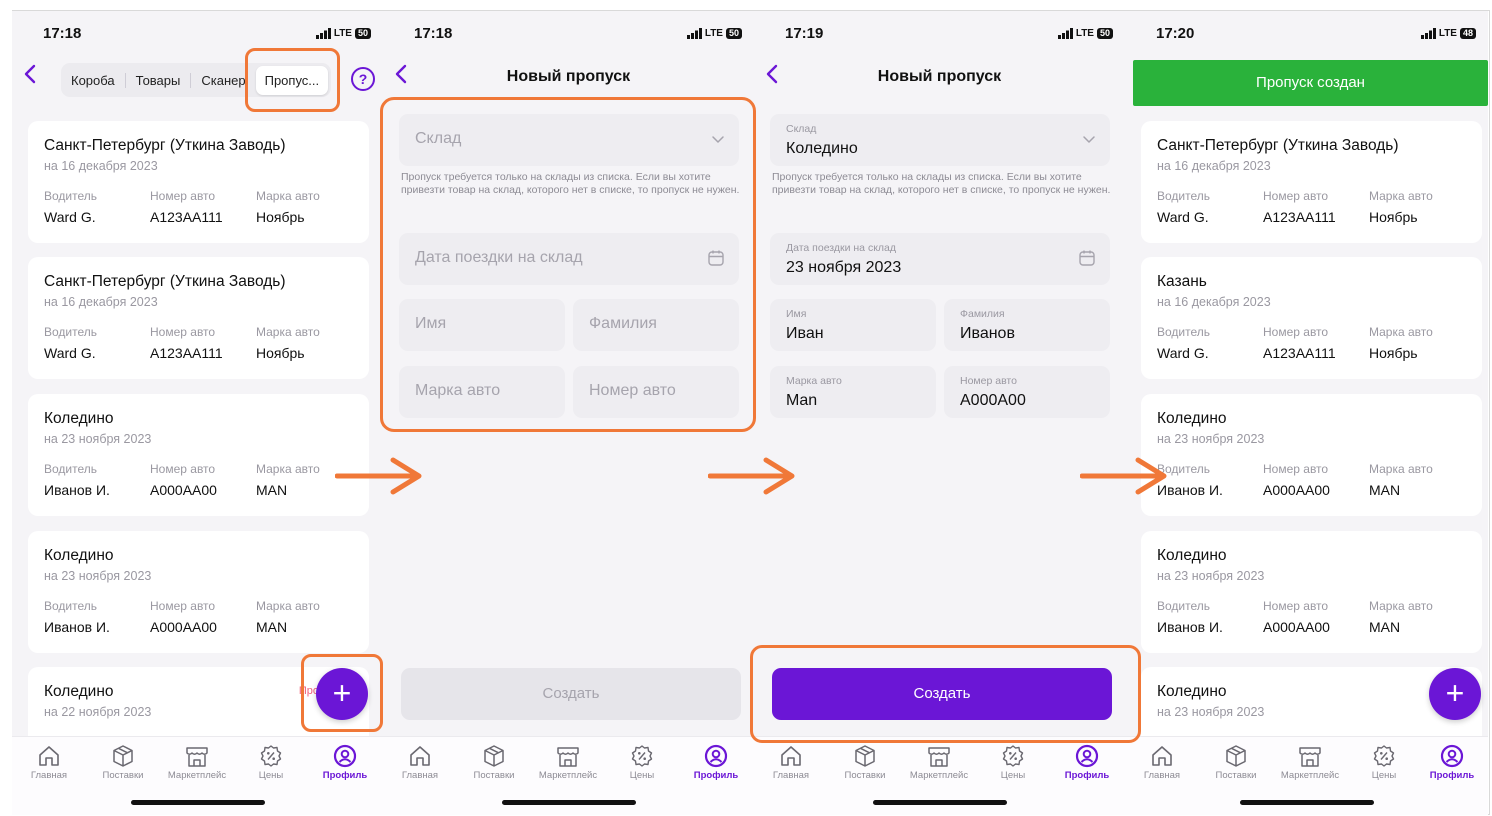 This screenshot has height=816, width=1492. I want to click on tab-goods: Товары, so click(159, 80).